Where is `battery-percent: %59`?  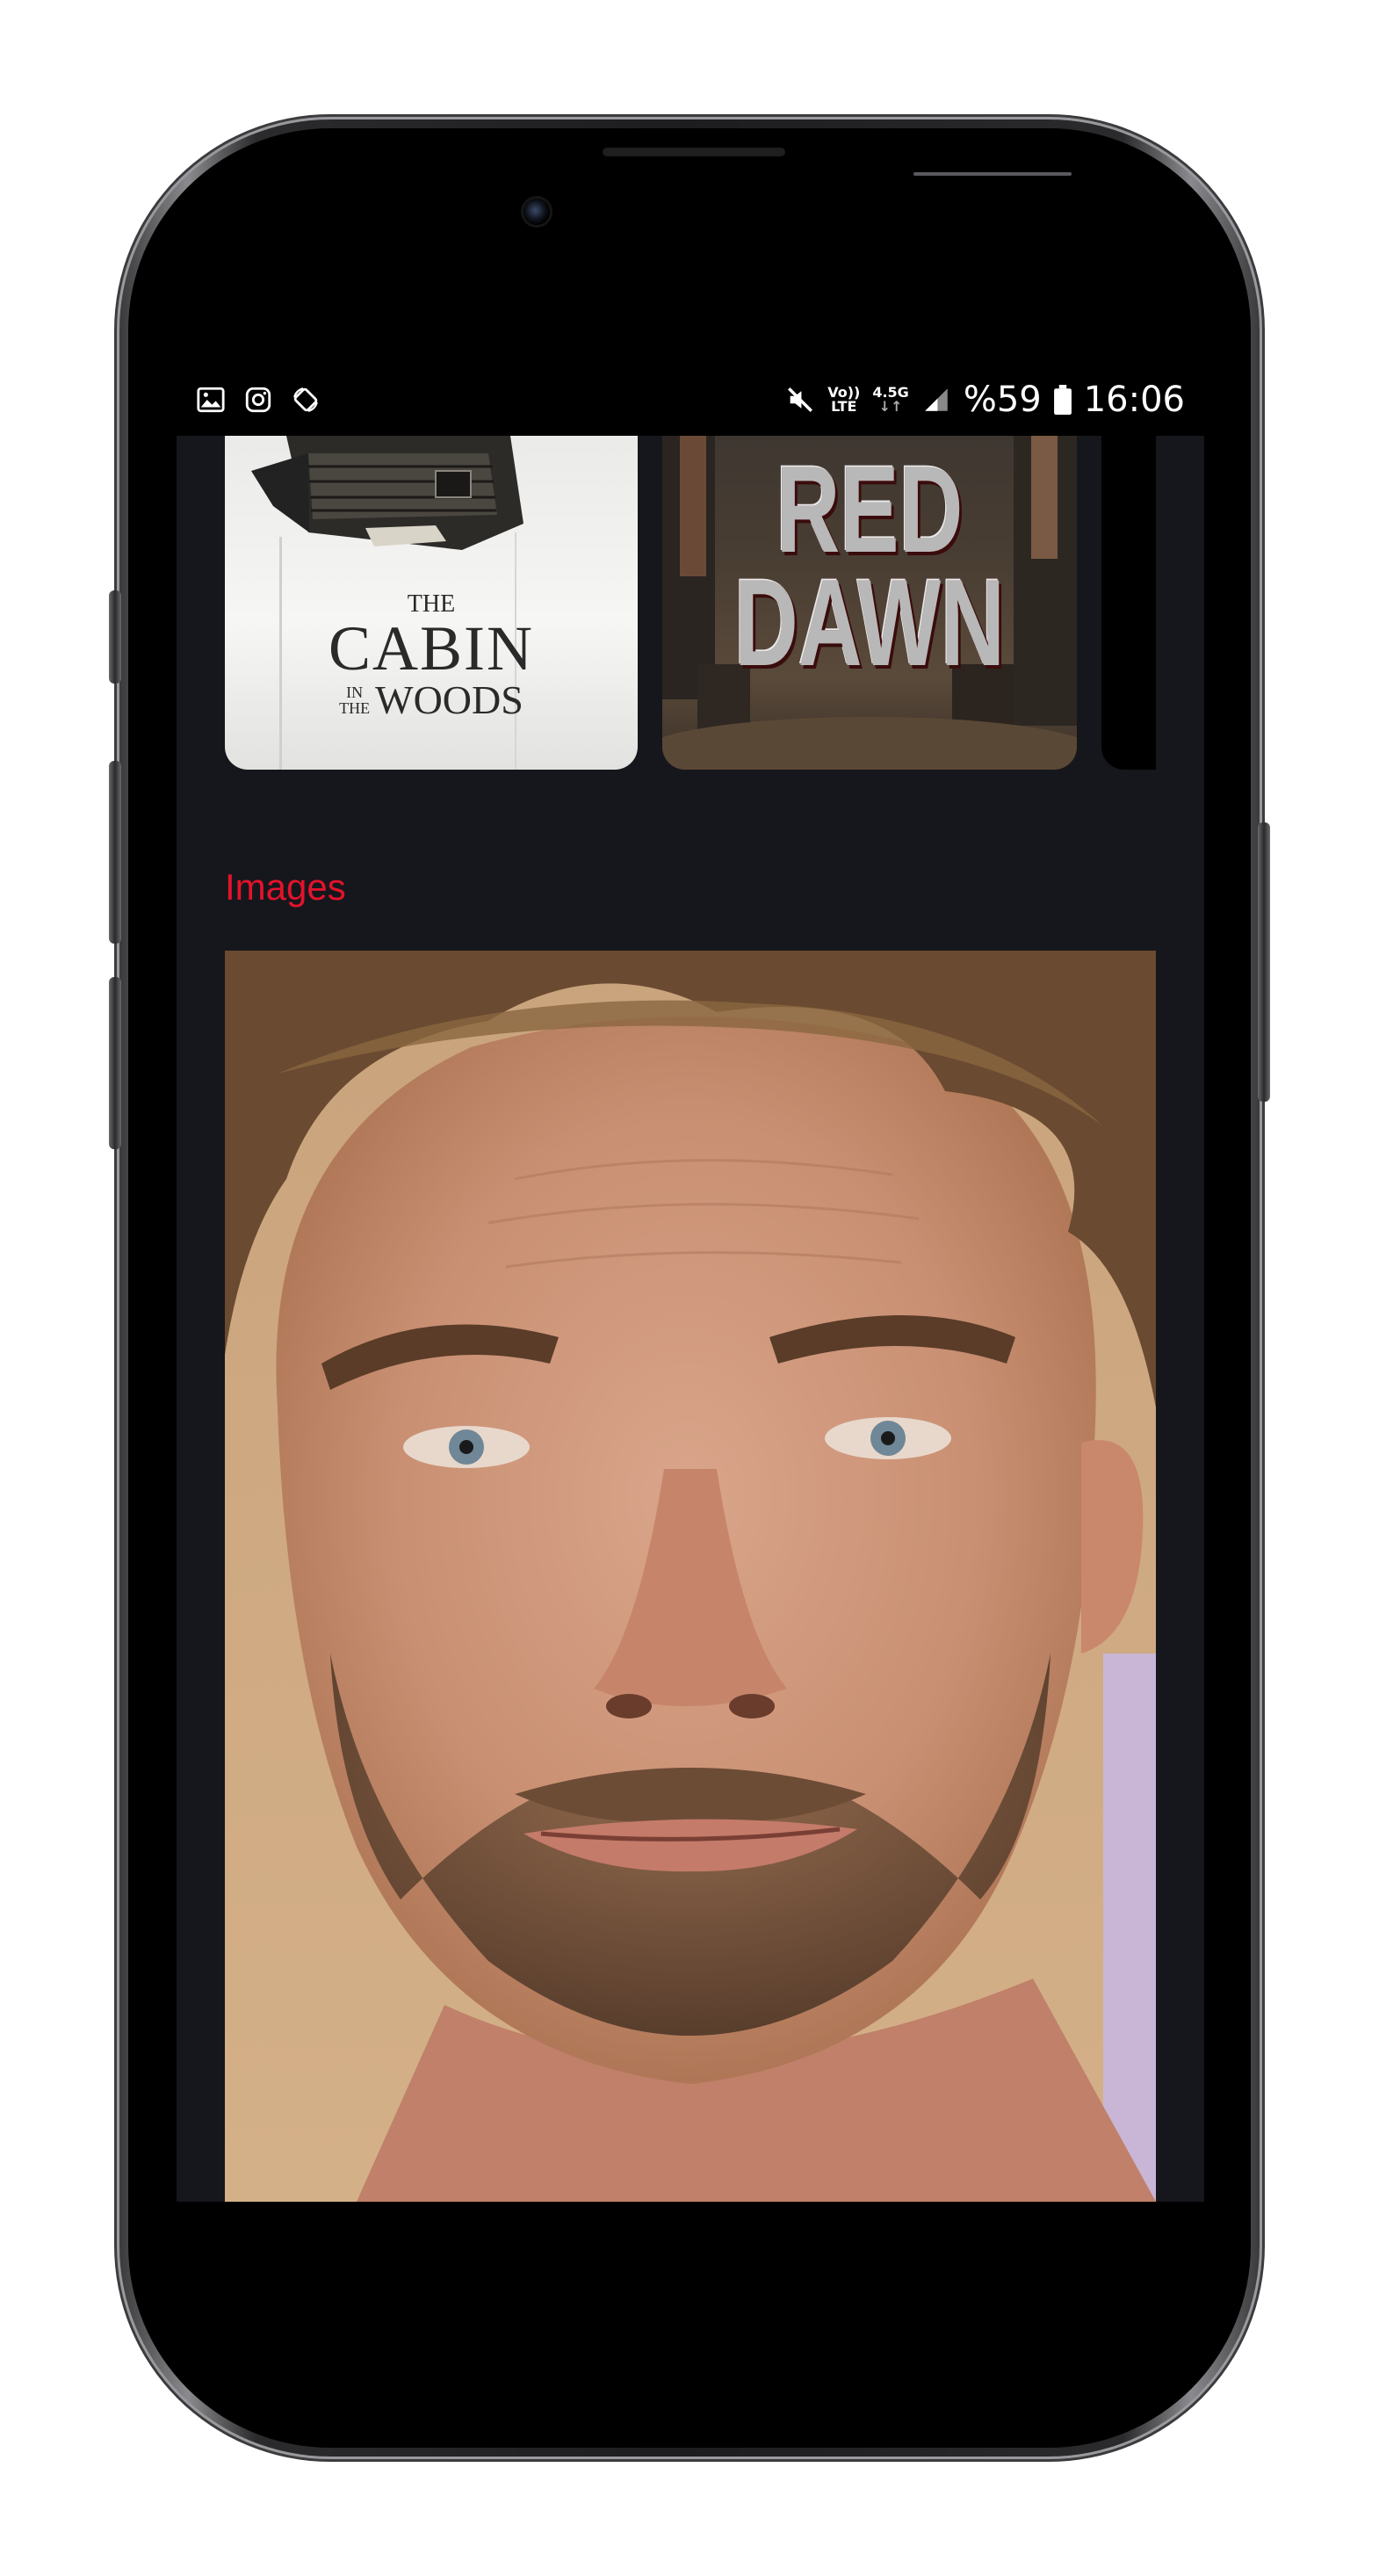
battery-percent: %59 is located at coordinates (1002, 400).